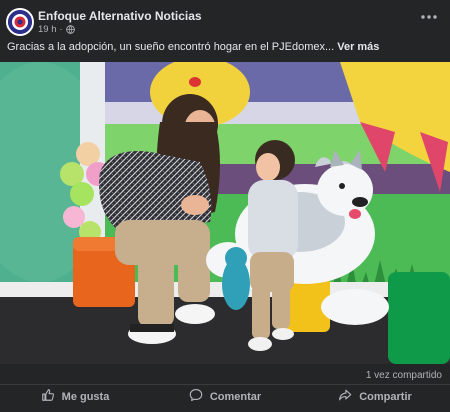 This screenshot has width=450, height=412. Describe the element at coordinates (404, 375) in the screenshot. I see `share-count: 1 vez compartido` at that location.